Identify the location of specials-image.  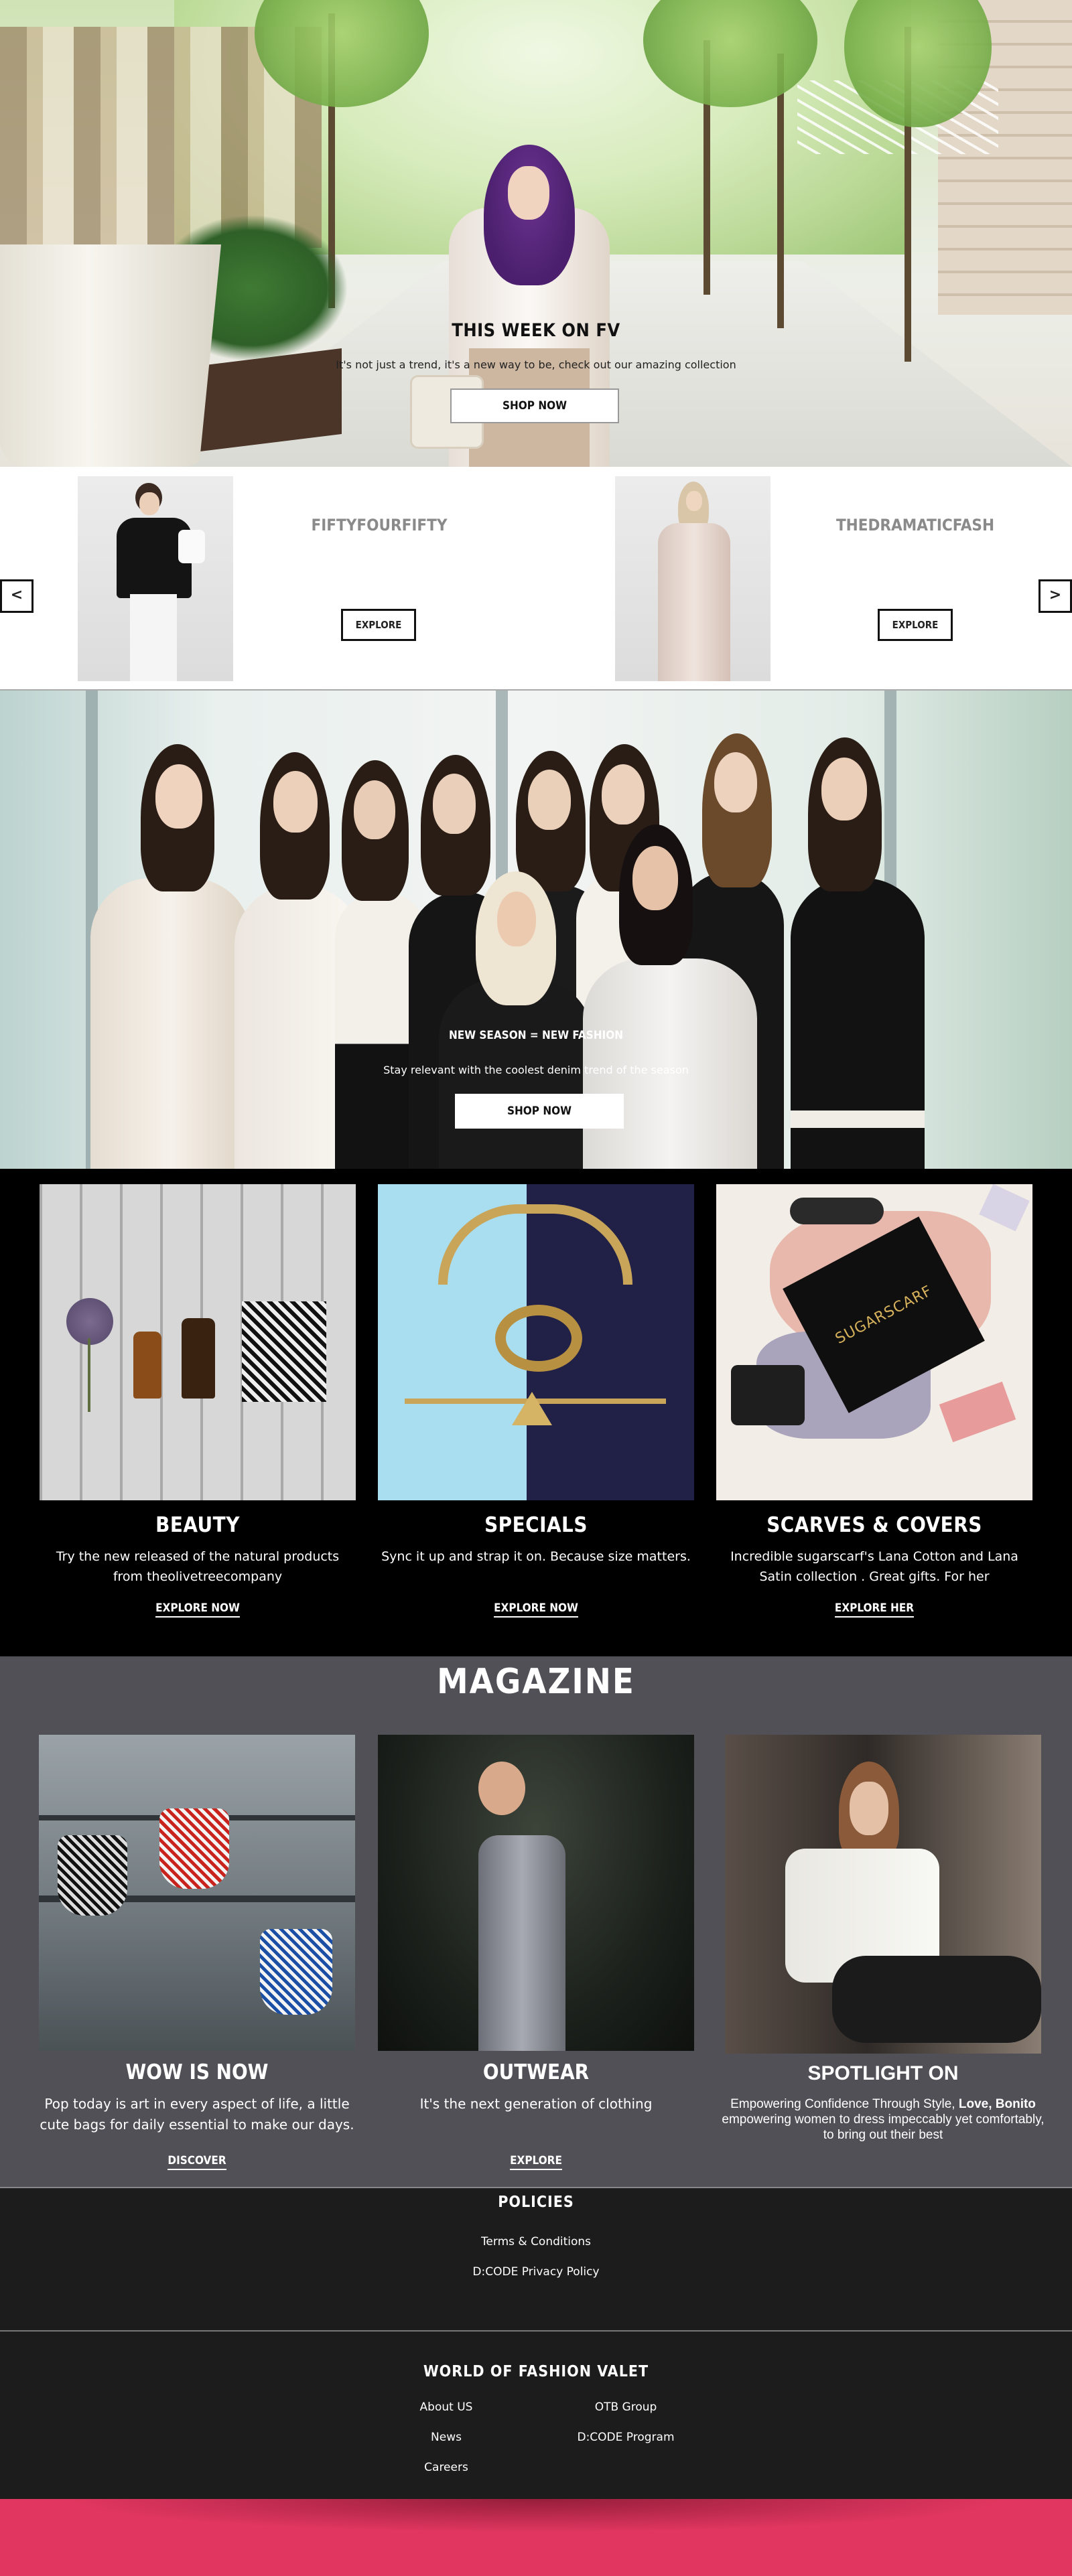
(536, 1342).